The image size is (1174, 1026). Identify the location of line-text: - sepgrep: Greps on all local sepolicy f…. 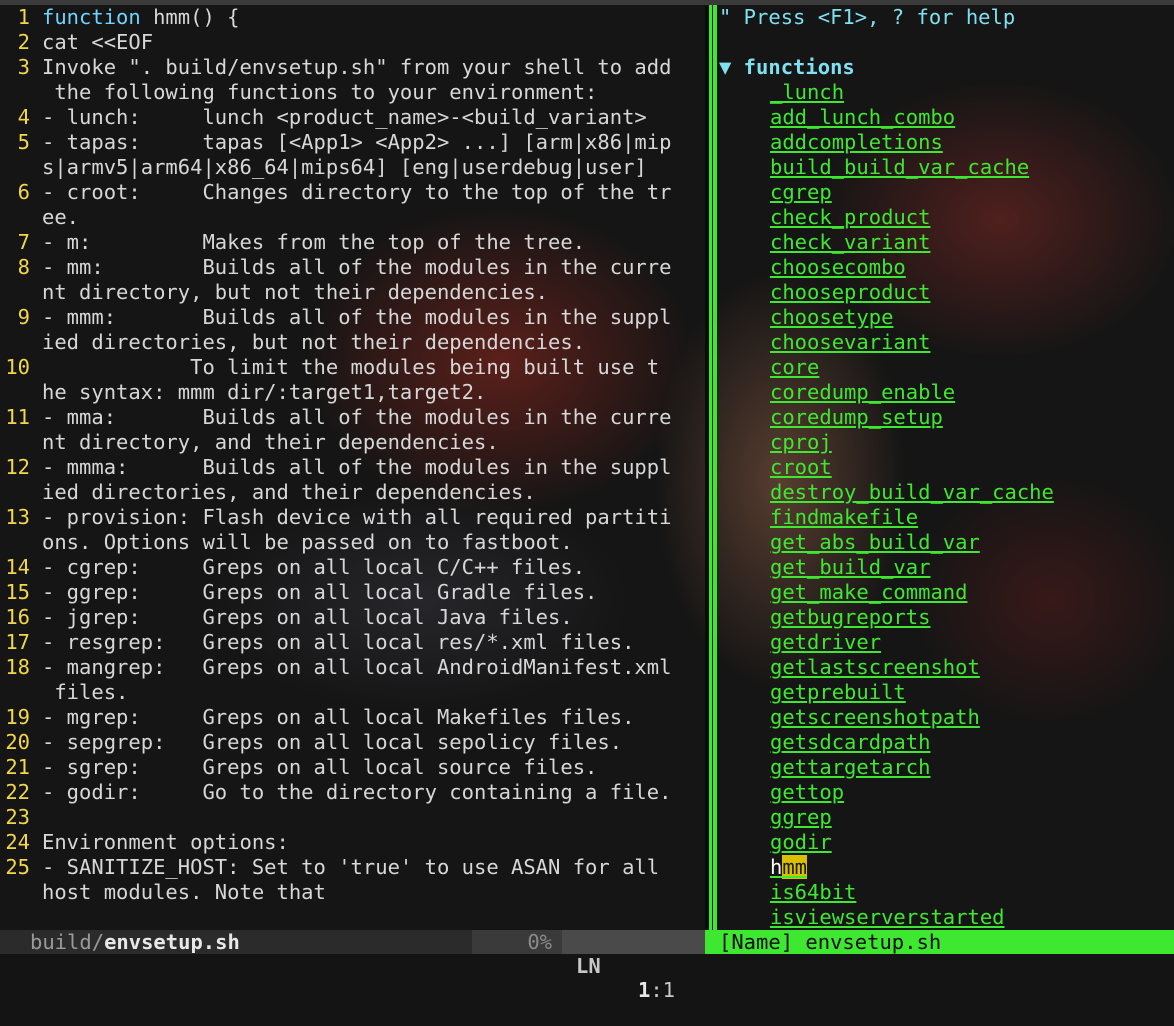
(332, 742).